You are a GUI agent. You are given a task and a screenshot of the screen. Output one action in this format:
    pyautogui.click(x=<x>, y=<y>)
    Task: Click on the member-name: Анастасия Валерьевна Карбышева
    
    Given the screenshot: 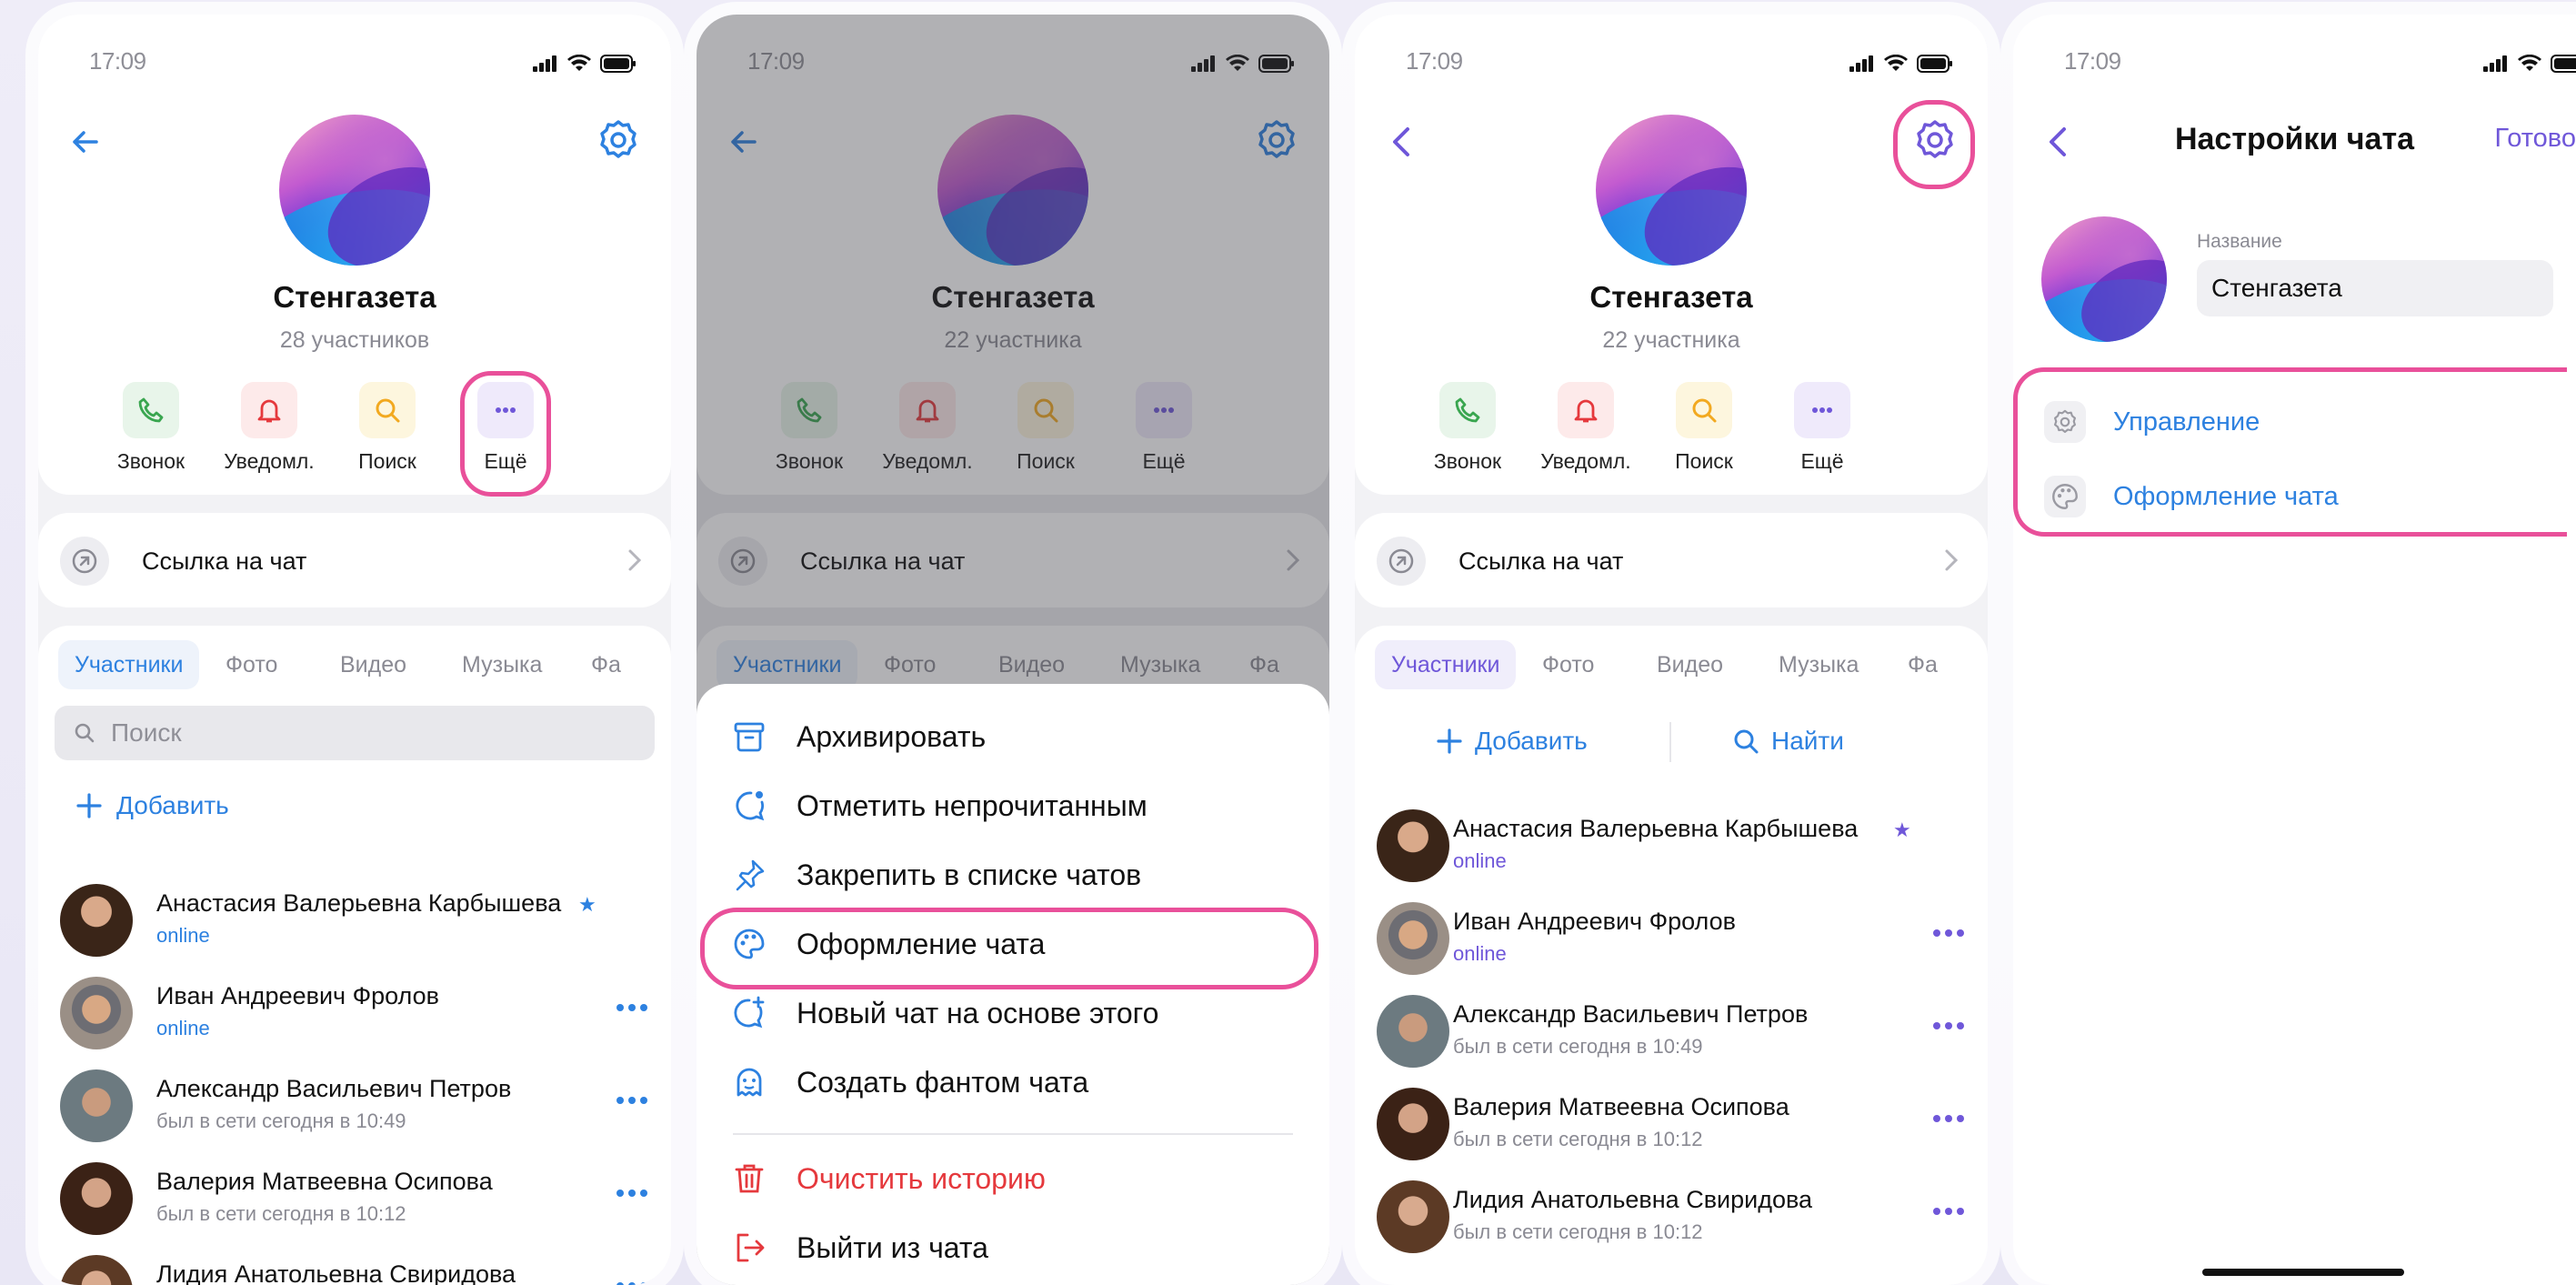 What is the action you would take?
    pyautogui.click(x=359, y=903)
    